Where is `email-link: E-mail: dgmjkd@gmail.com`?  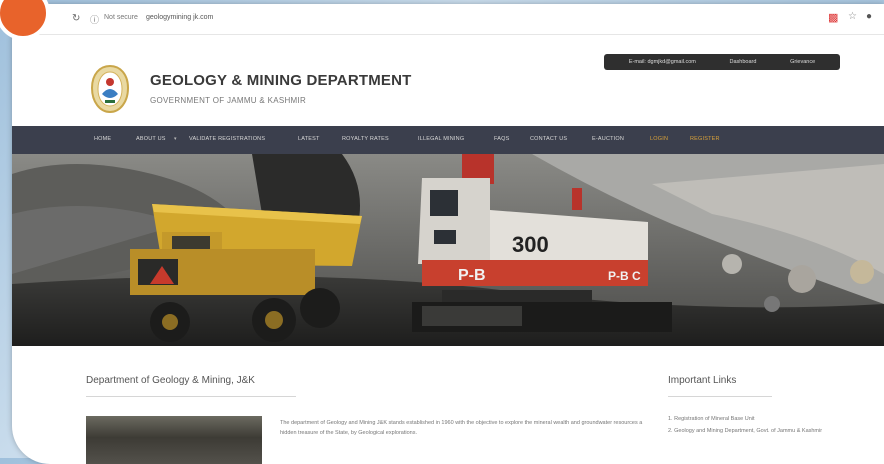
email-link: E-mail: dgmjkd@gmail.com is located at coordinates (662, 62).